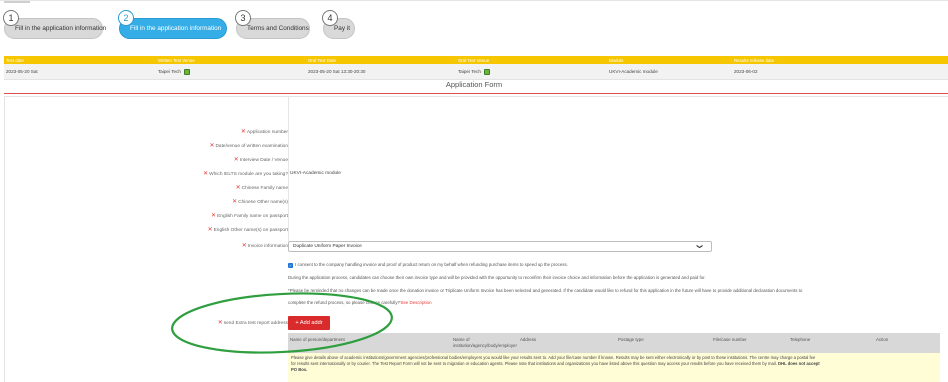 The image size is (948, 382). I want to click on field-extra-report: ✕send Extra test report address, so click(474, 323).